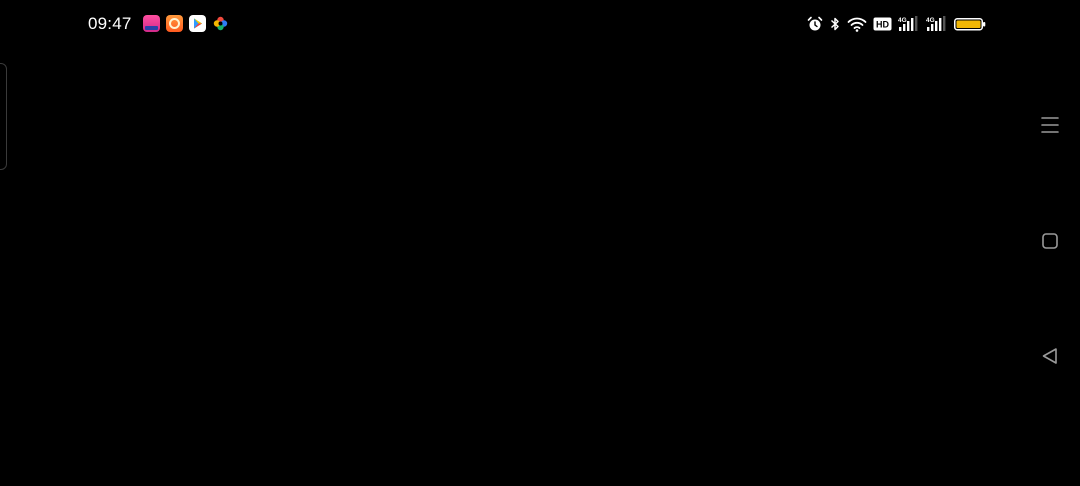  What do you see at coordinates (902, 20) in the screenshot?
I see `network-type-label-1: 4G` at bounding box center [902, 20].